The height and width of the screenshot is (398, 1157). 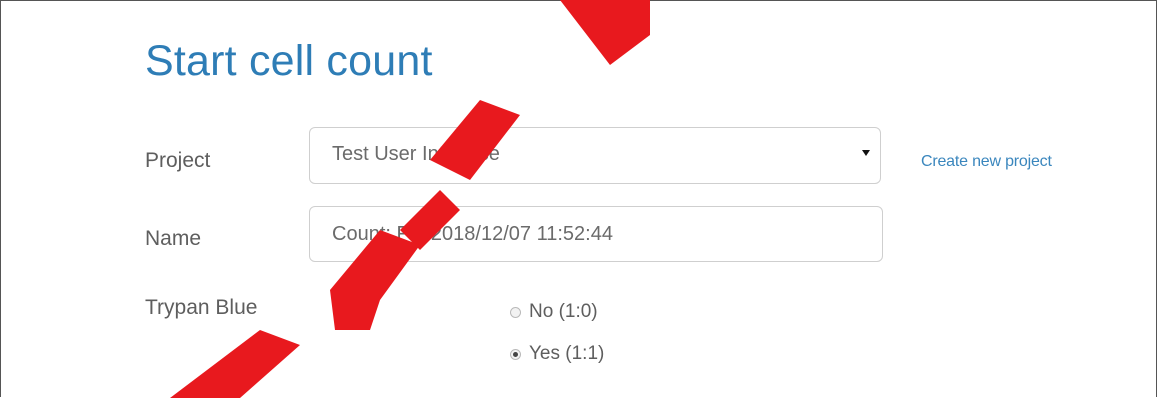 What do you see at coordinates (563, 311) in the screenshot?
I see `trypan-option-no-label: No (1:0)` at bounding box center [563, 311].